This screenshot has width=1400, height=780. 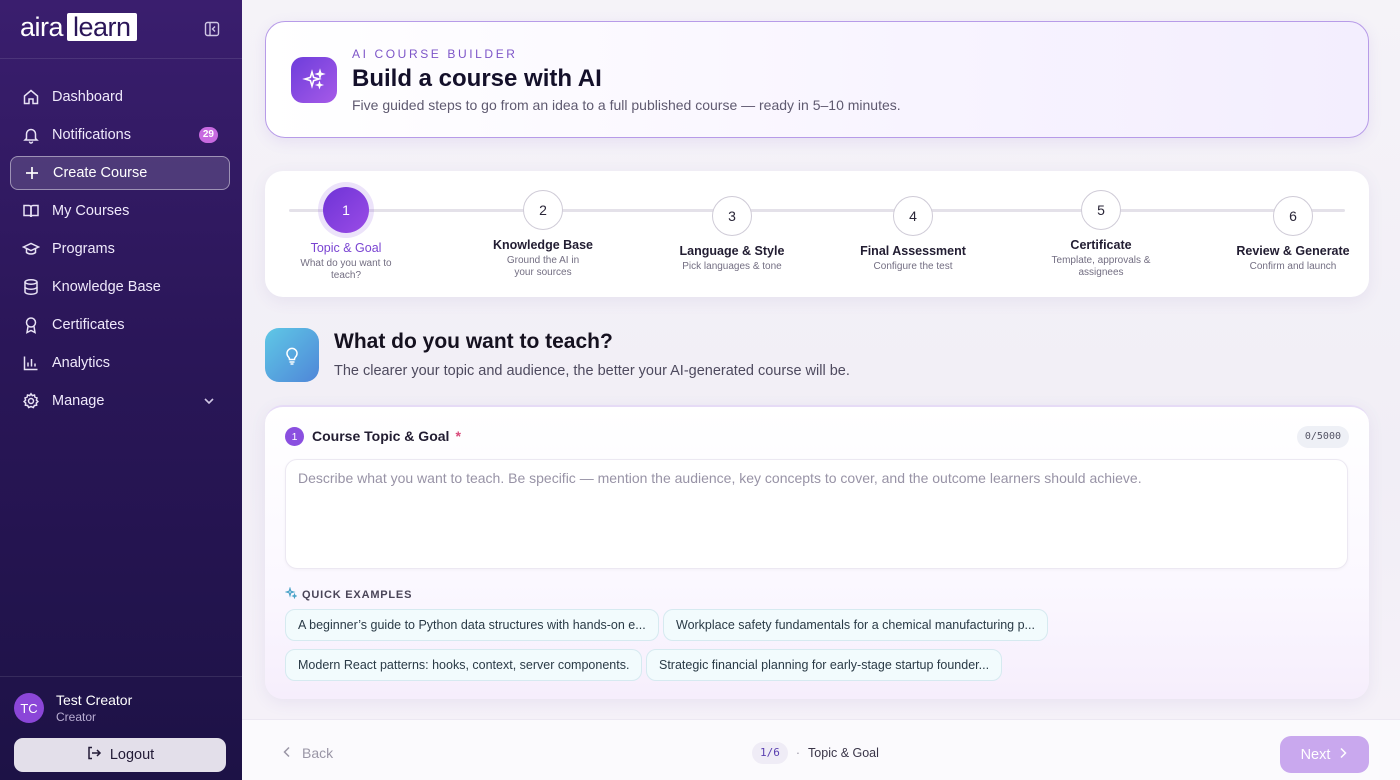 I want to click on notification-count-badge: 29, so click(x=208, y=135).